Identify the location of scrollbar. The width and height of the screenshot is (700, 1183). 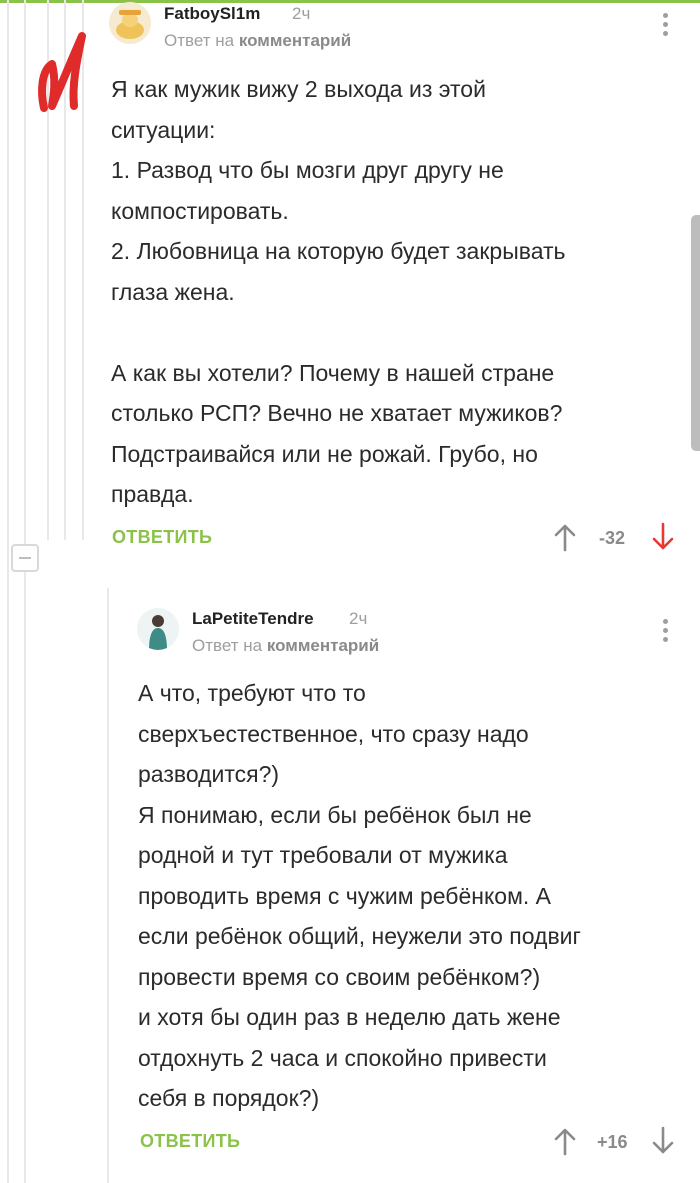
(695, 333).